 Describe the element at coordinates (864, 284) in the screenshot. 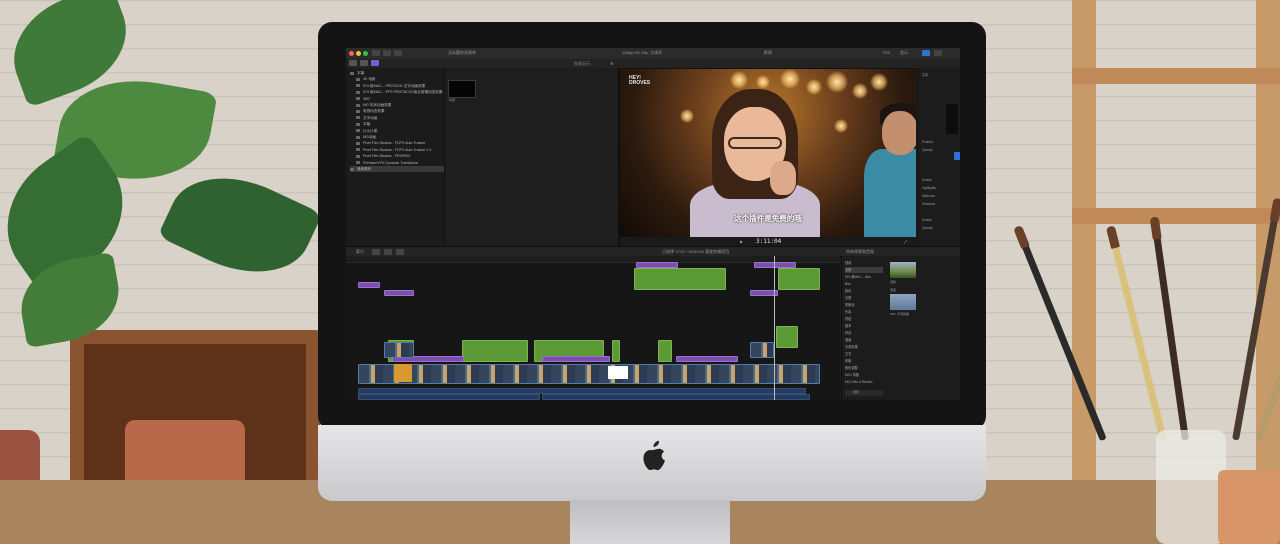

I see `effects-category-item: Blur` at that location.